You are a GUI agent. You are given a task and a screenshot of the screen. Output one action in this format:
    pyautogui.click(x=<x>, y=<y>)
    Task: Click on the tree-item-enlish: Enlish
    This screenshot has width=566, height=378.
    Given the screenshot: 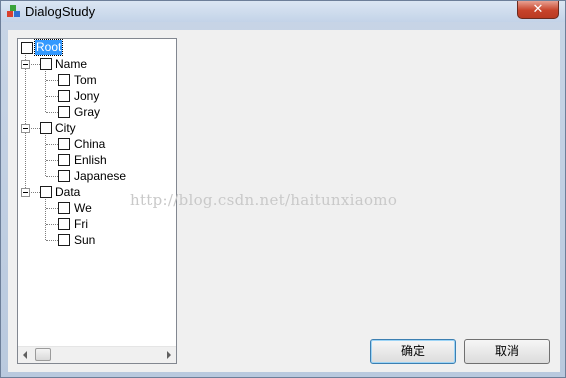 What is the action you would take?
    pyautogui.click(x=90, y=160)
    